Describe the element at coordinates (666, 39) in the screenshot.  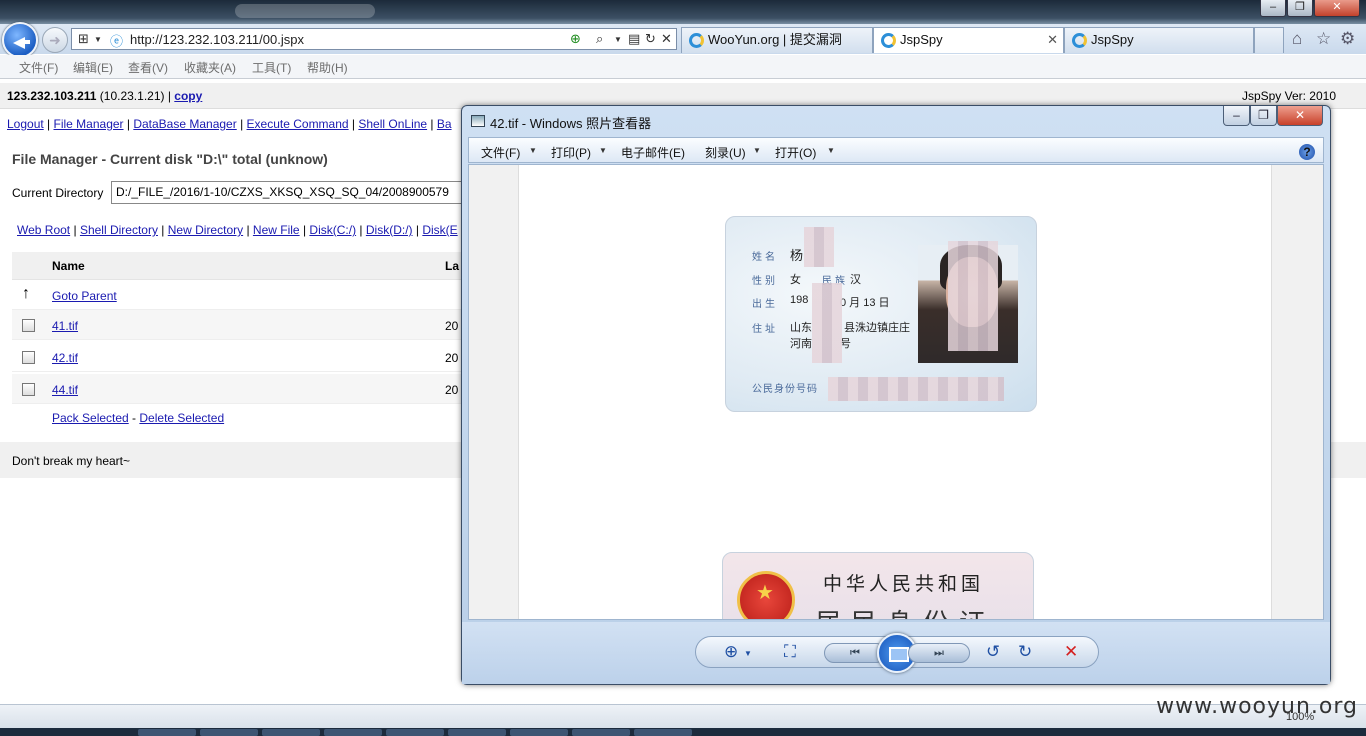
I see `stop-icon: ✕` at that location.